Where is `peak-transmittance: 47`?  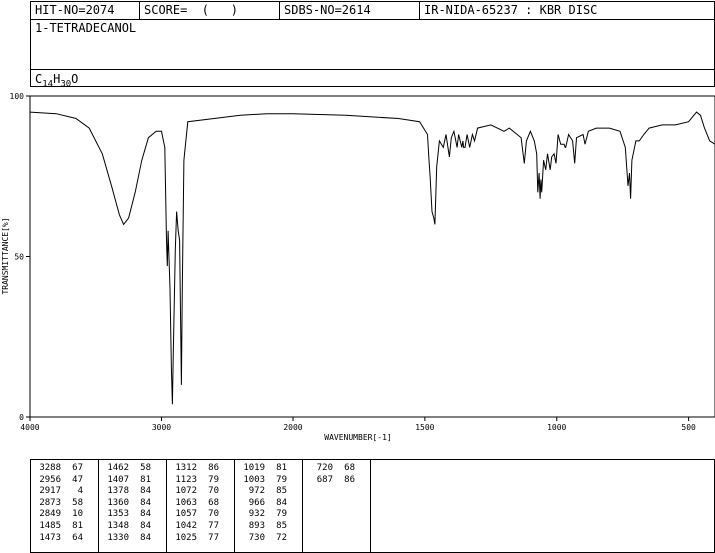 peak-transmittance: 47 is located at coordinates (77, 479).